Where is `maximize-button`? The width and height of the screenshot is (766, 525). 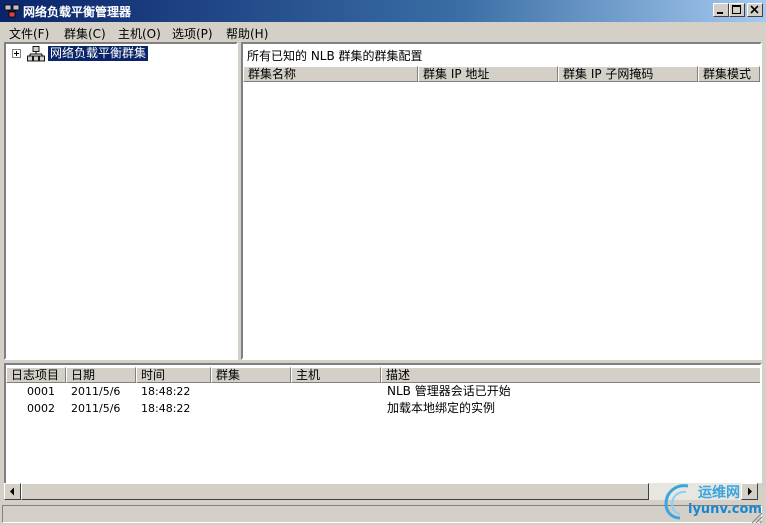 maximize-button is located at coordinates (737, 10).